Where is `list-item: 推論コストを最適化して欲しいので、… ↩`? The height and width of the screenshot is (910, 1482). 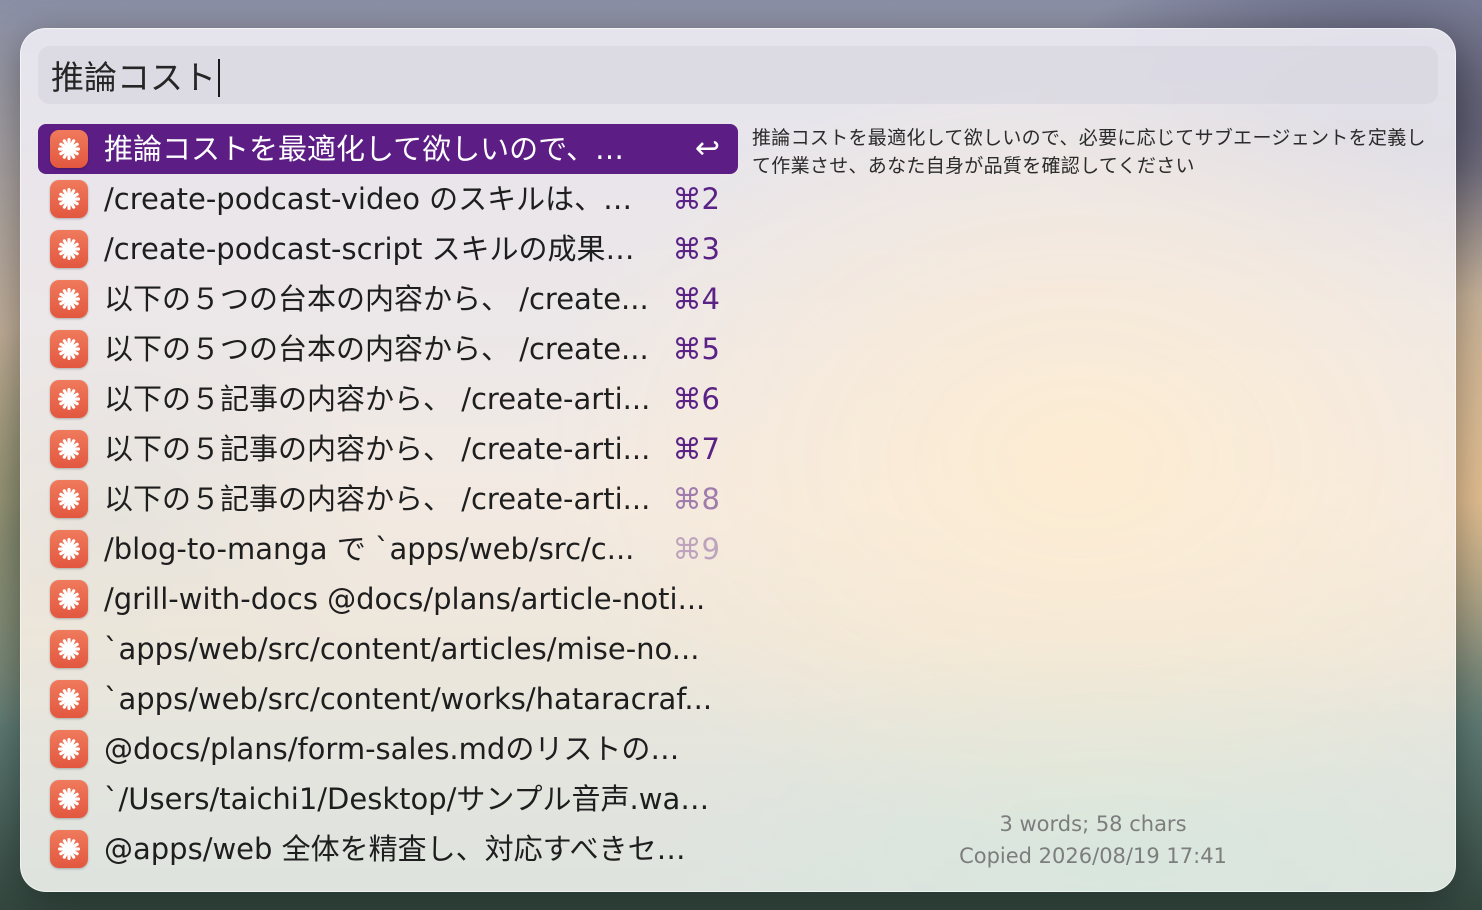
list-item: 推論コストを最適化して欲しいので、… ↩ is located at coordinates (388, 149).